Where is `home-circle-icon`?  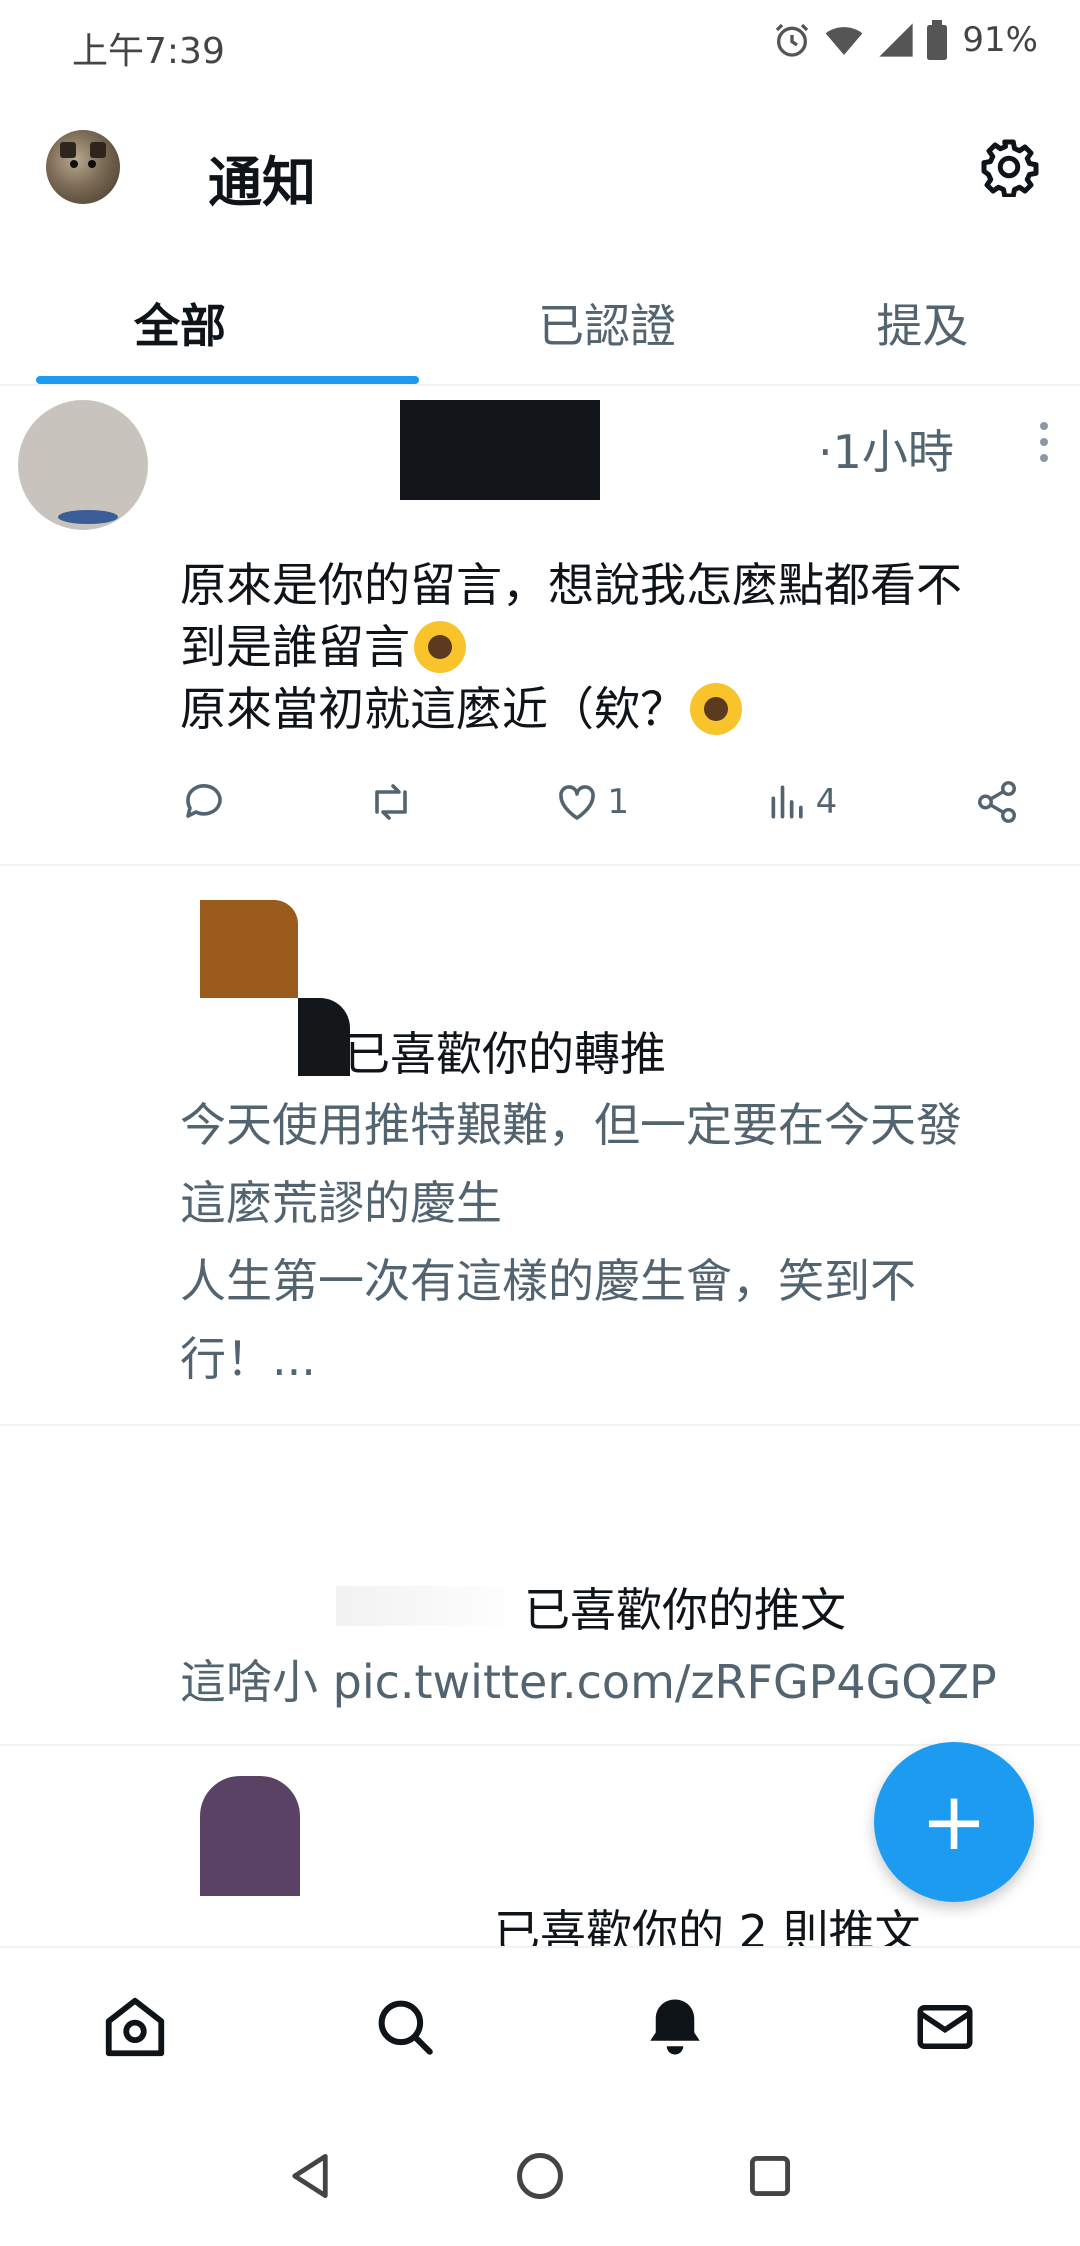 home-circle-icon is located at coordinates (540, 2176).